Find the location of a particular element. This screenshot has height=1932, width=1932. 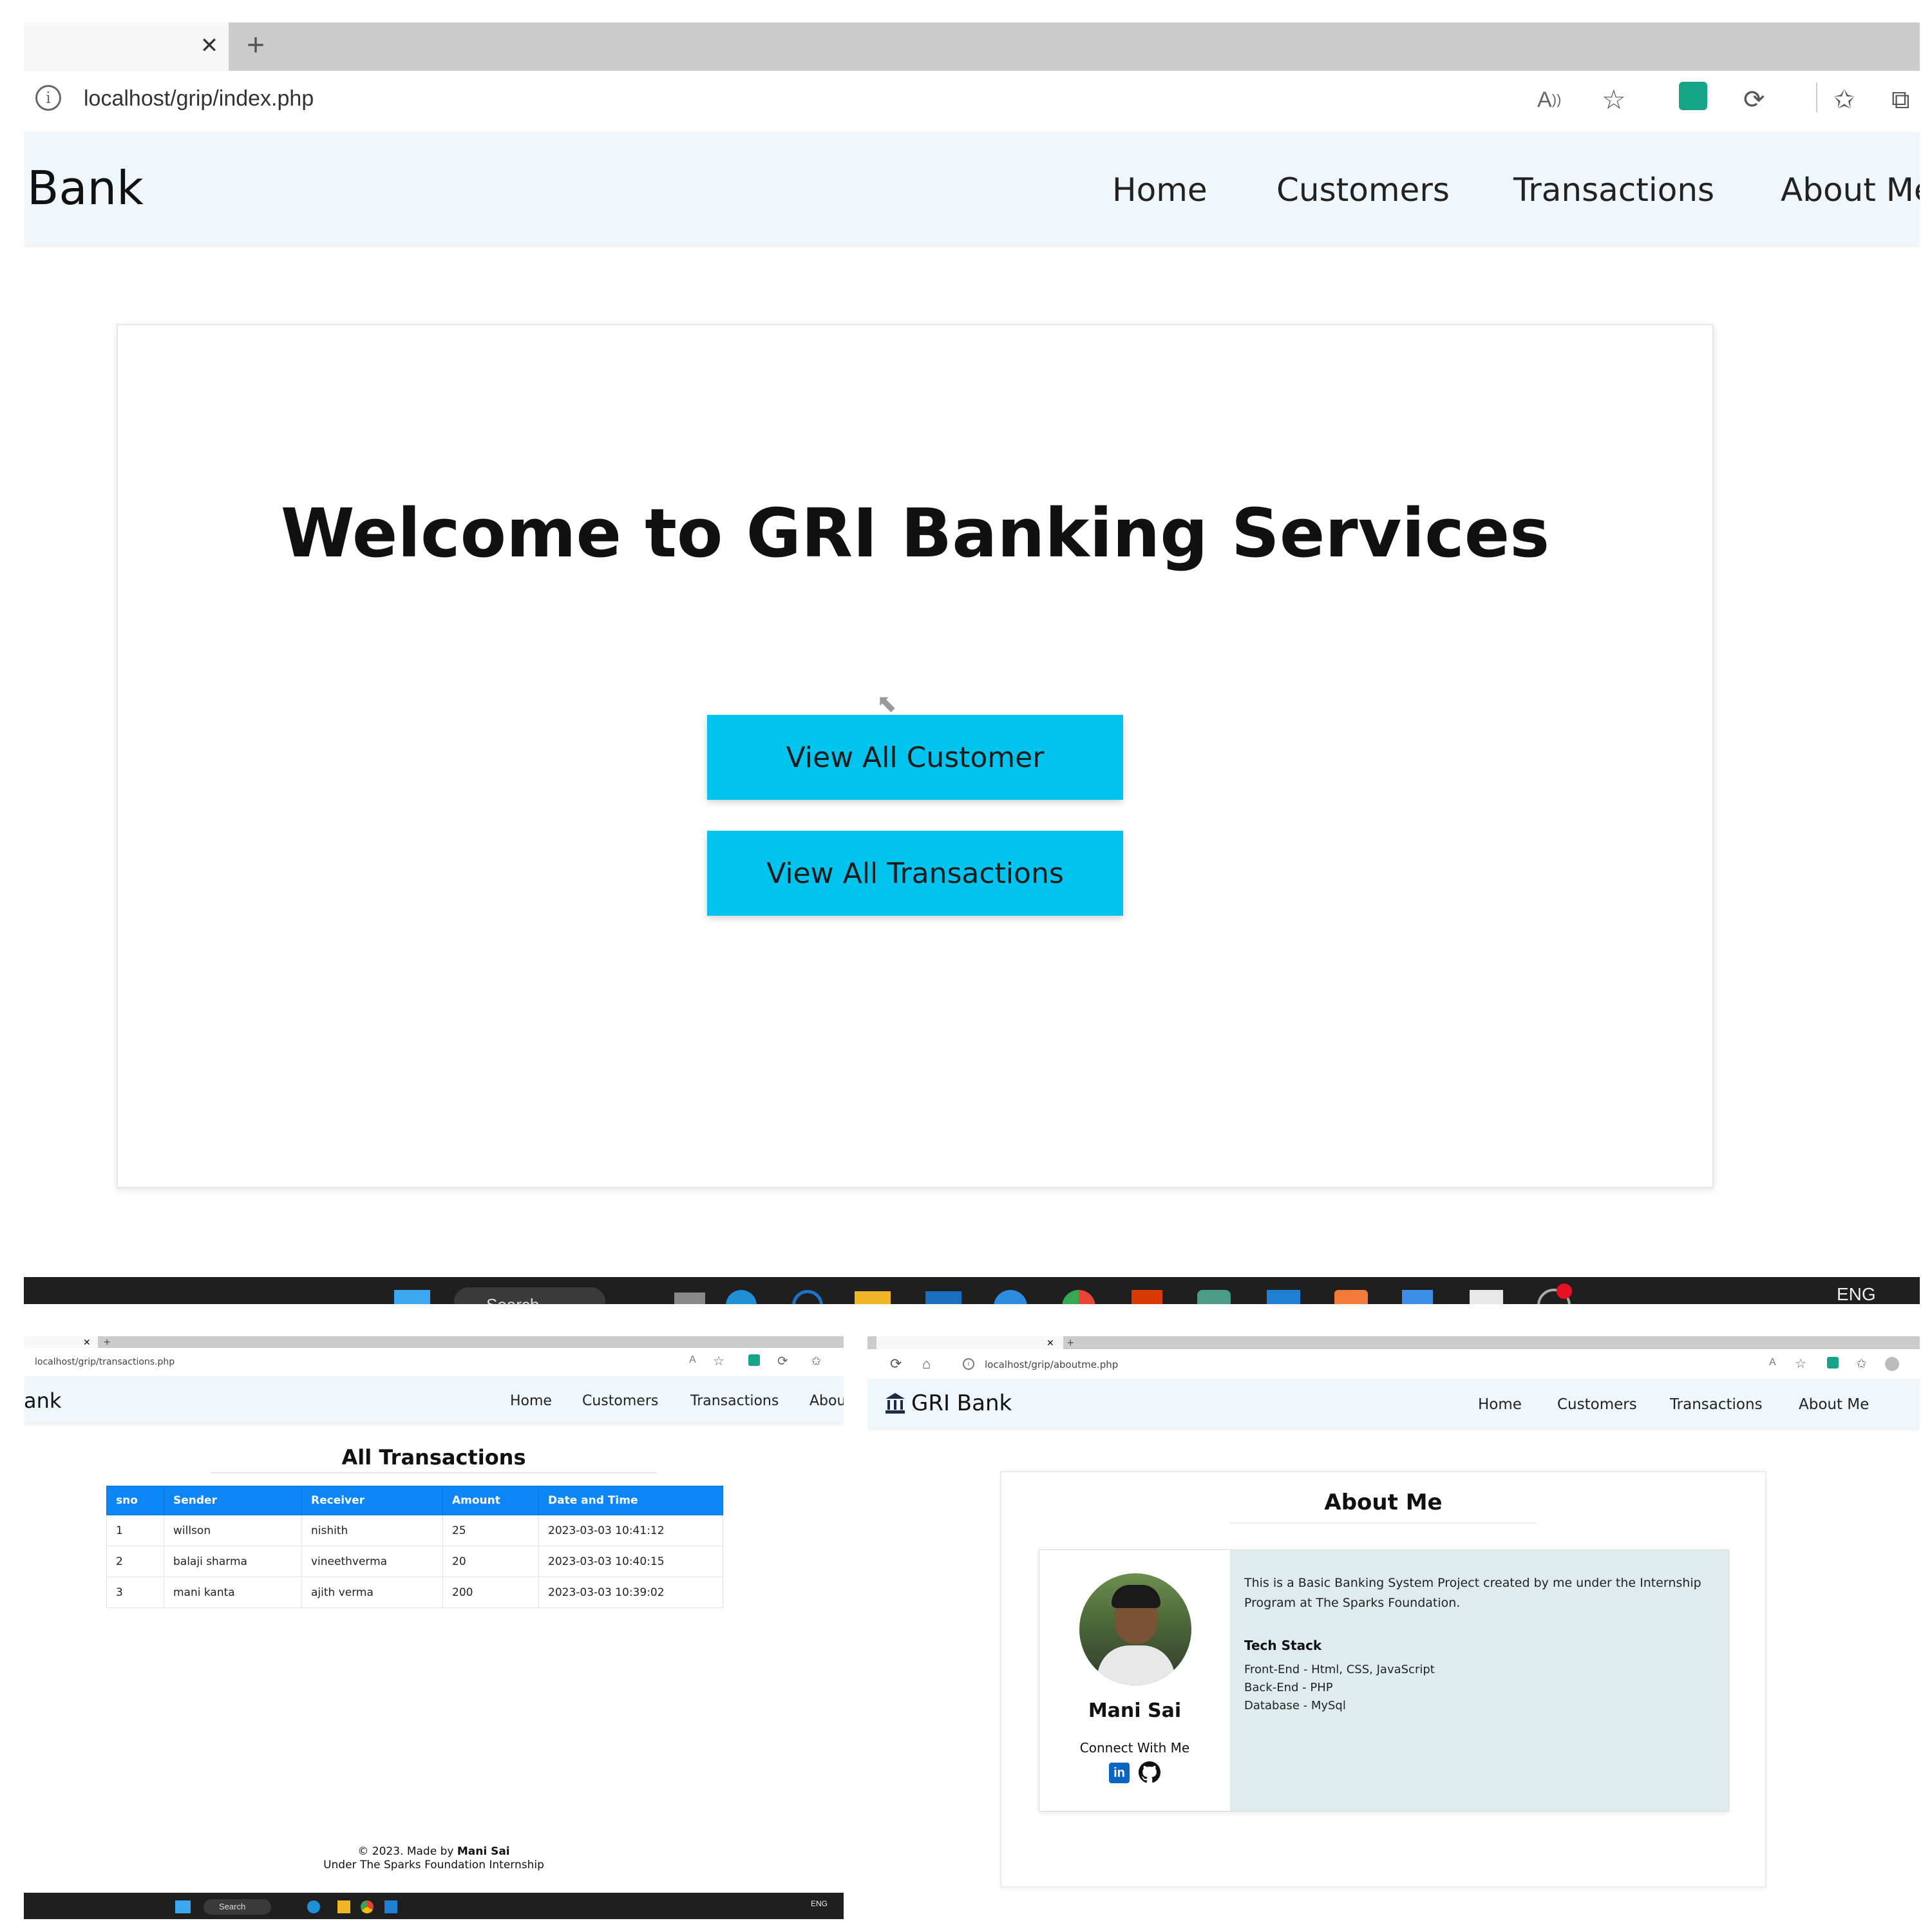

xampp-icon is located at coordinates (1351, 1297).